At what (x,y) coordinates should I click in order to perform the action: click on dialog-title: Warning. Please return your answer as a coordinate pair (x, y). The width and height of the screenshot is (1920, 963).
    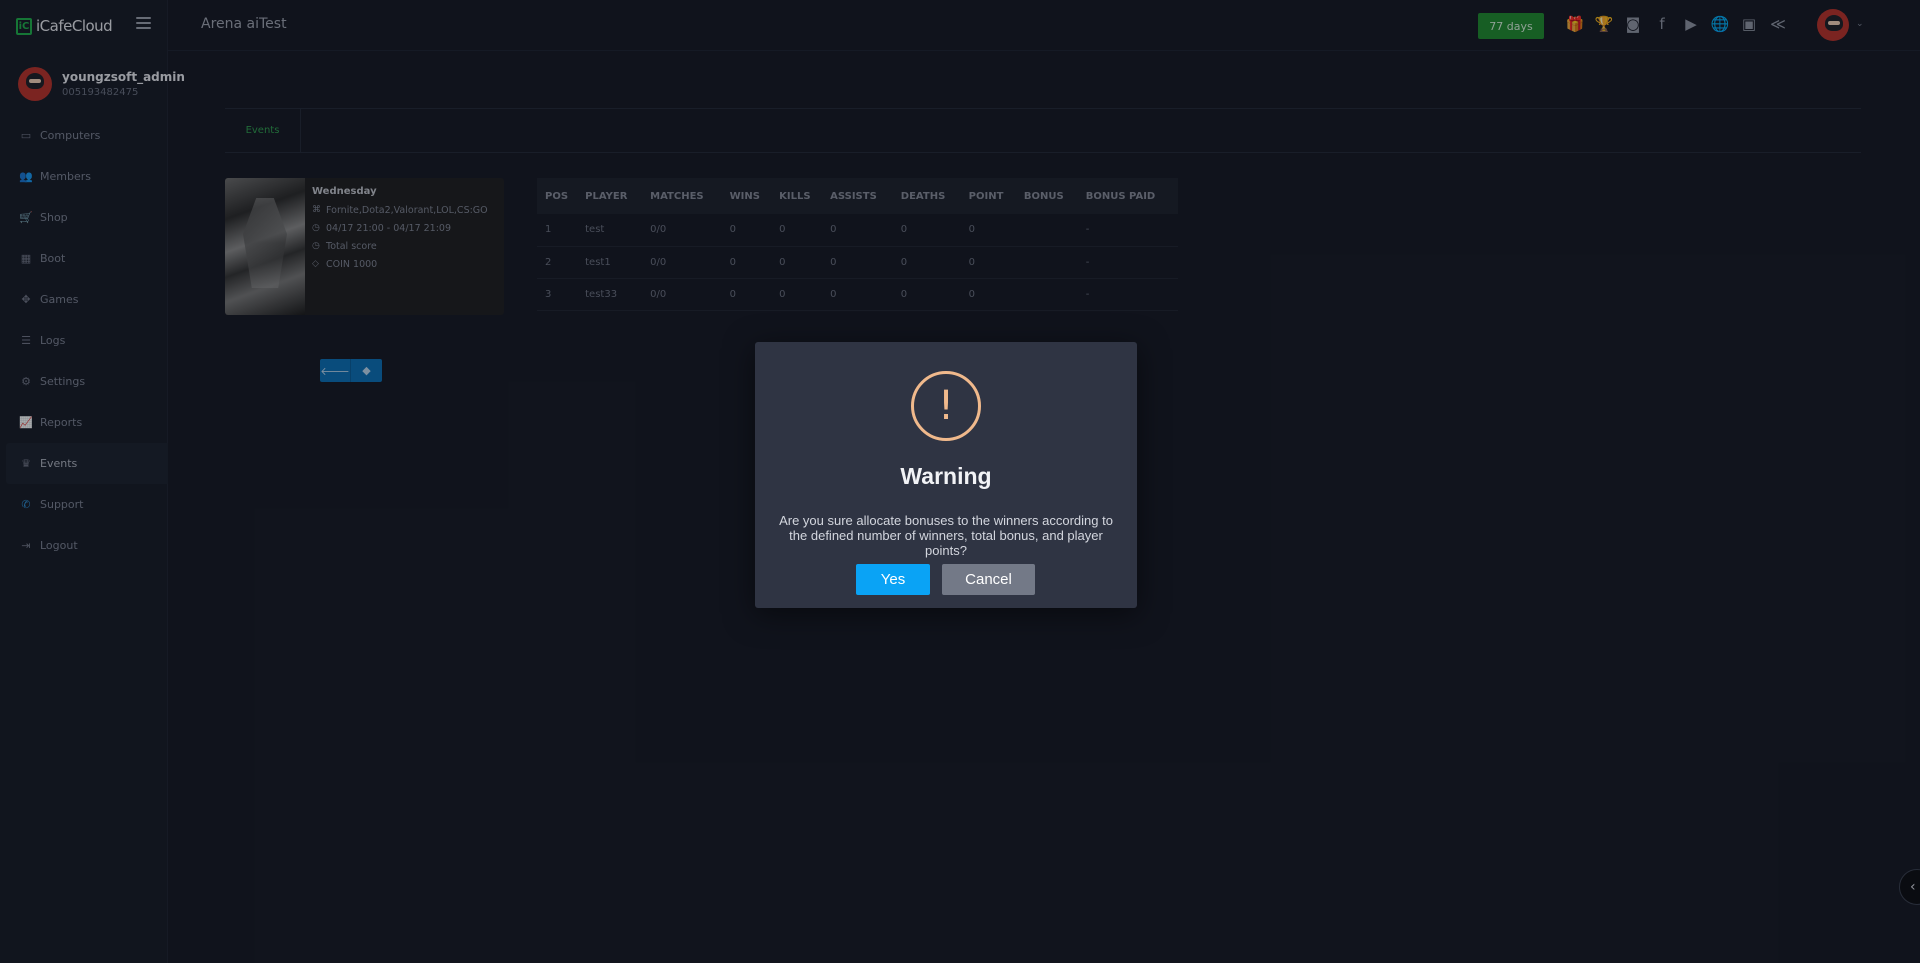
    Looking at the image, I should click on (946, 476).